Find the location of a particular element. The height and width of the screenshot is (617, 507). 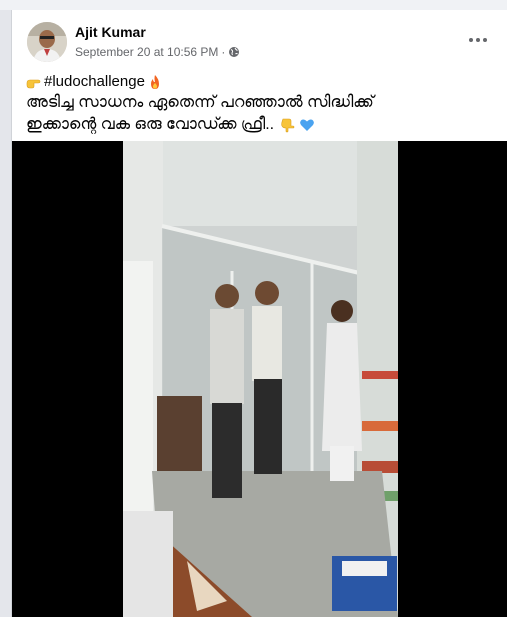

avatar-photo is located at coordinates (47, 42).